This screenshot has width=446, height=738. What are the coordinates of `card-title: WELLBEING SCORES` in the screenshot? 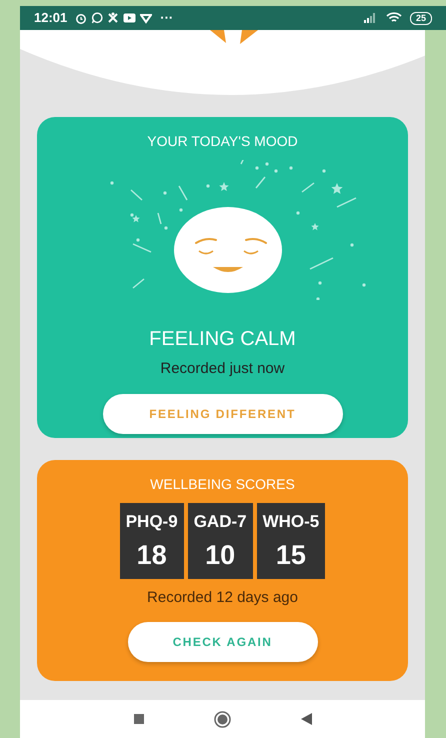 It's located at (222, 484).